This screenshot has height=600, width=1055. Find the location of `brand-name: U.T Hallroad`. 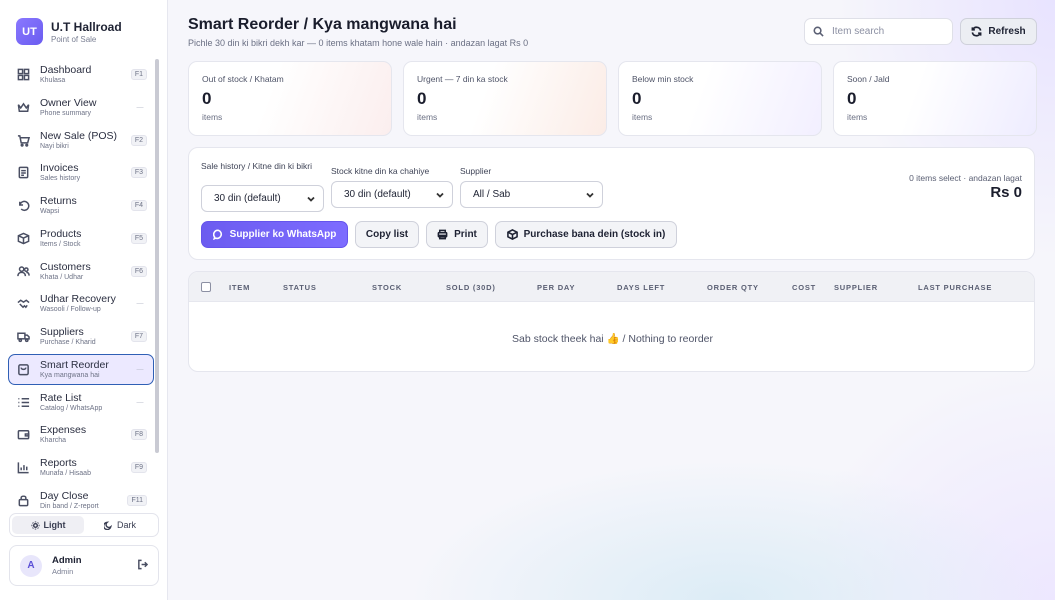

brand-name: U.T Hallroad is located at coordinates (86, 26).